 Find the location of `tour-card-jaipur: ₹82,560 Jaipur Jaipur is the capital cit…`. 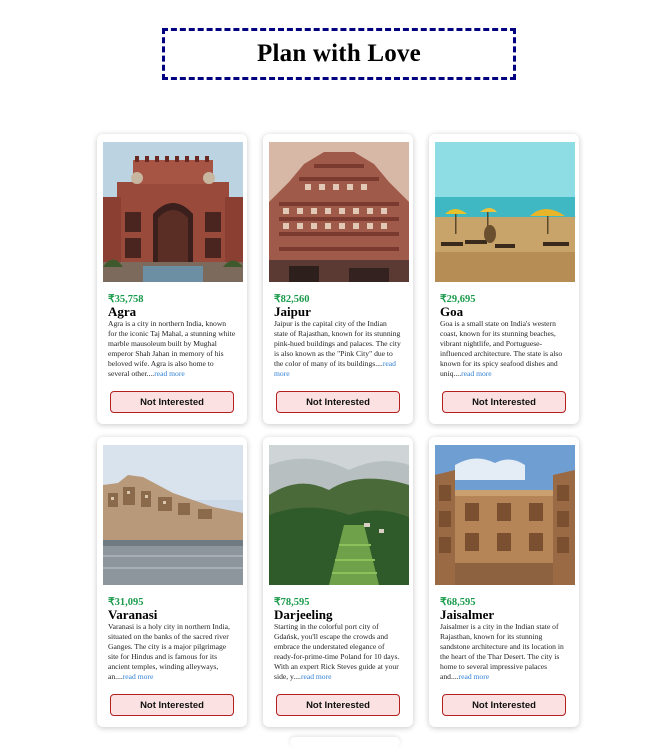

tour-card-jaipur: ₹82,560 Jaipur Jaipur is the capital cit… is located at coordinates (338, 279).